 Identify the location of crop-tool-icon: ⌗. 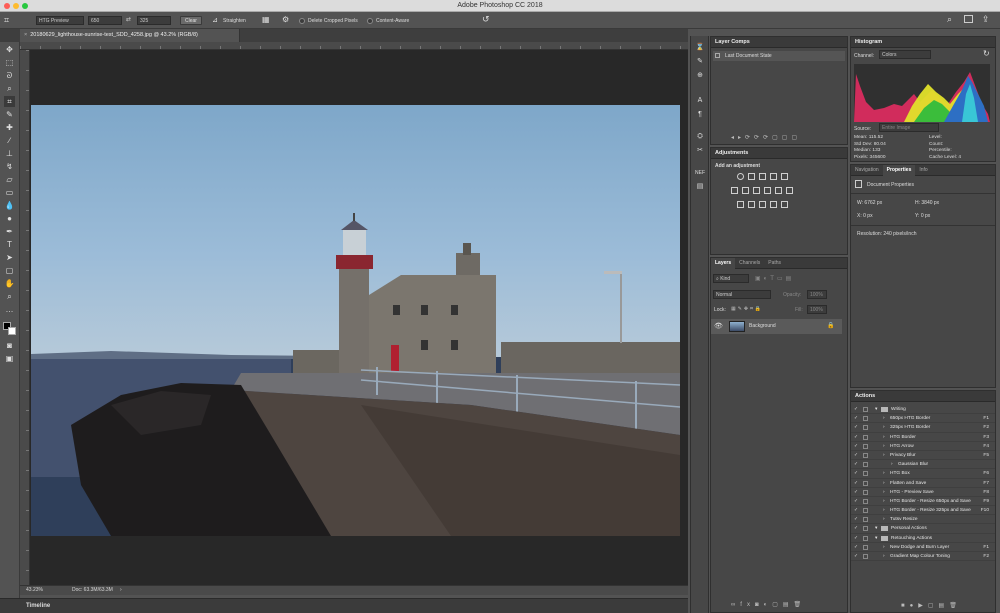
(9, 101).